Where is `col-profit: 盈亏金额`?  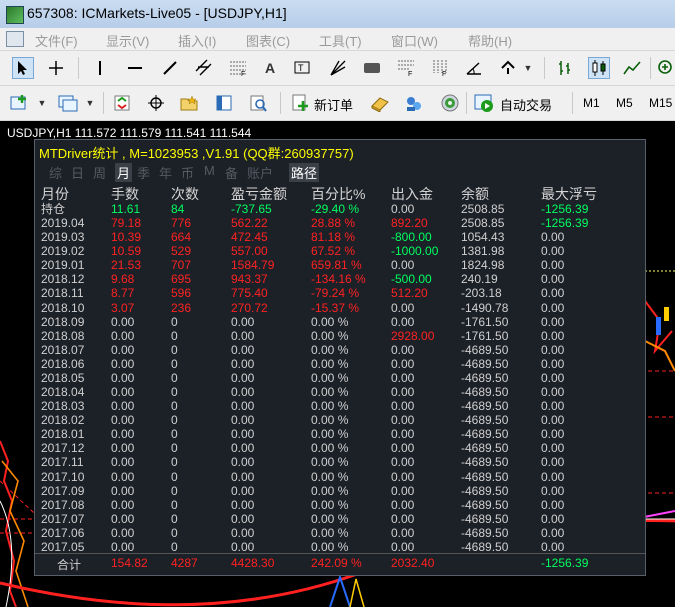
col-profit: 盈亏金额 is located at coordinates (259, 194).